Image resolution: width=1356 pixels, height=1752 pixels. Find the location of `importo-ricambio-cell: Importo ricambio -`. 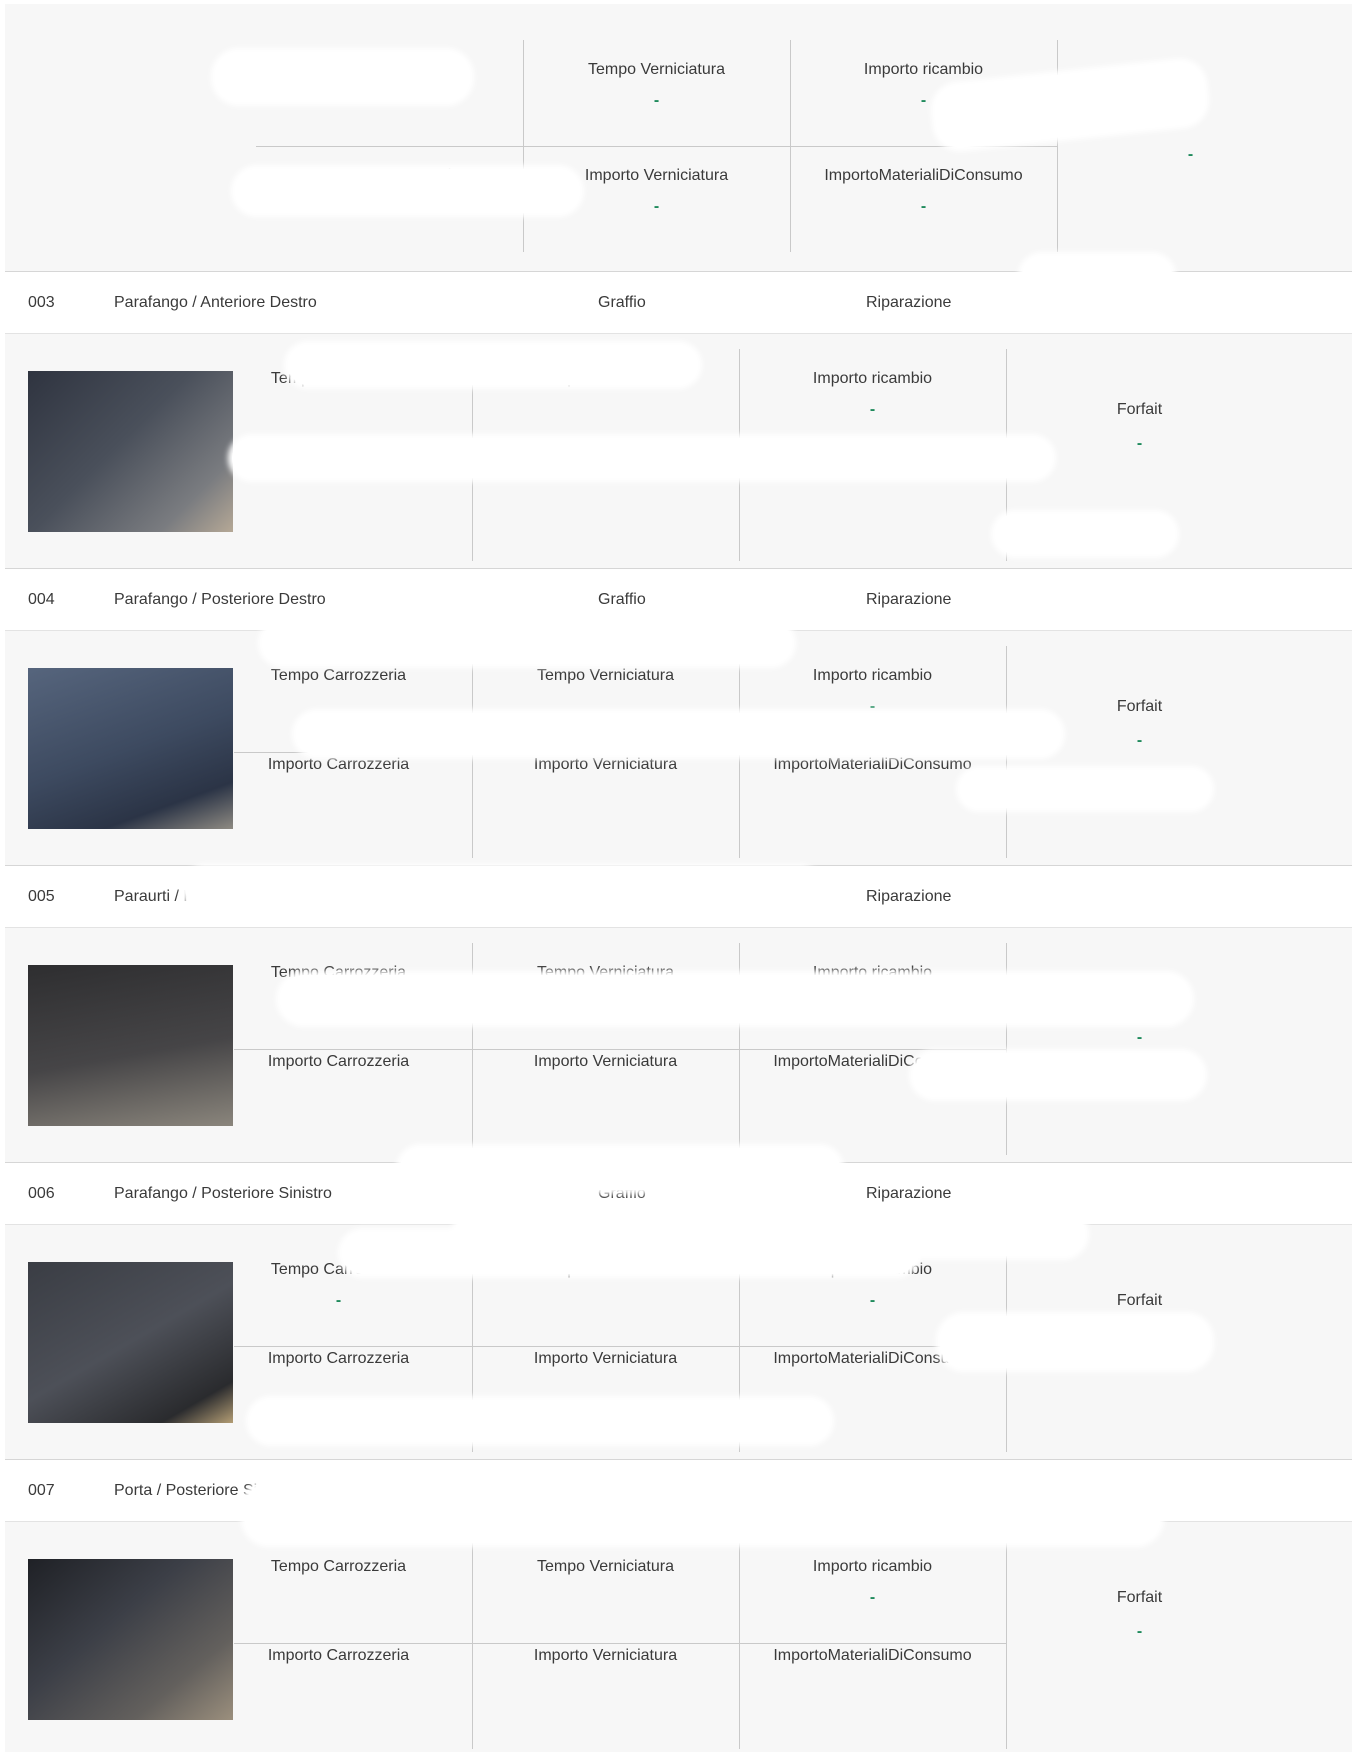

importo-ricambio-cell: Importo ricambio - is located at coordinates (872, 1590).